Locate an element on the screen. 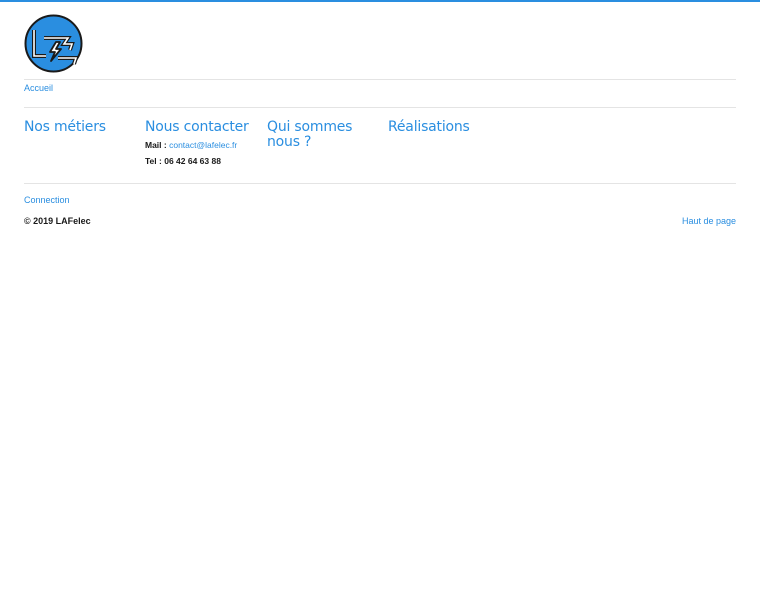 Image resolution: width=760 pixels, height=600 pixels. connection-link: Connection is located at coordinates (47, 200).